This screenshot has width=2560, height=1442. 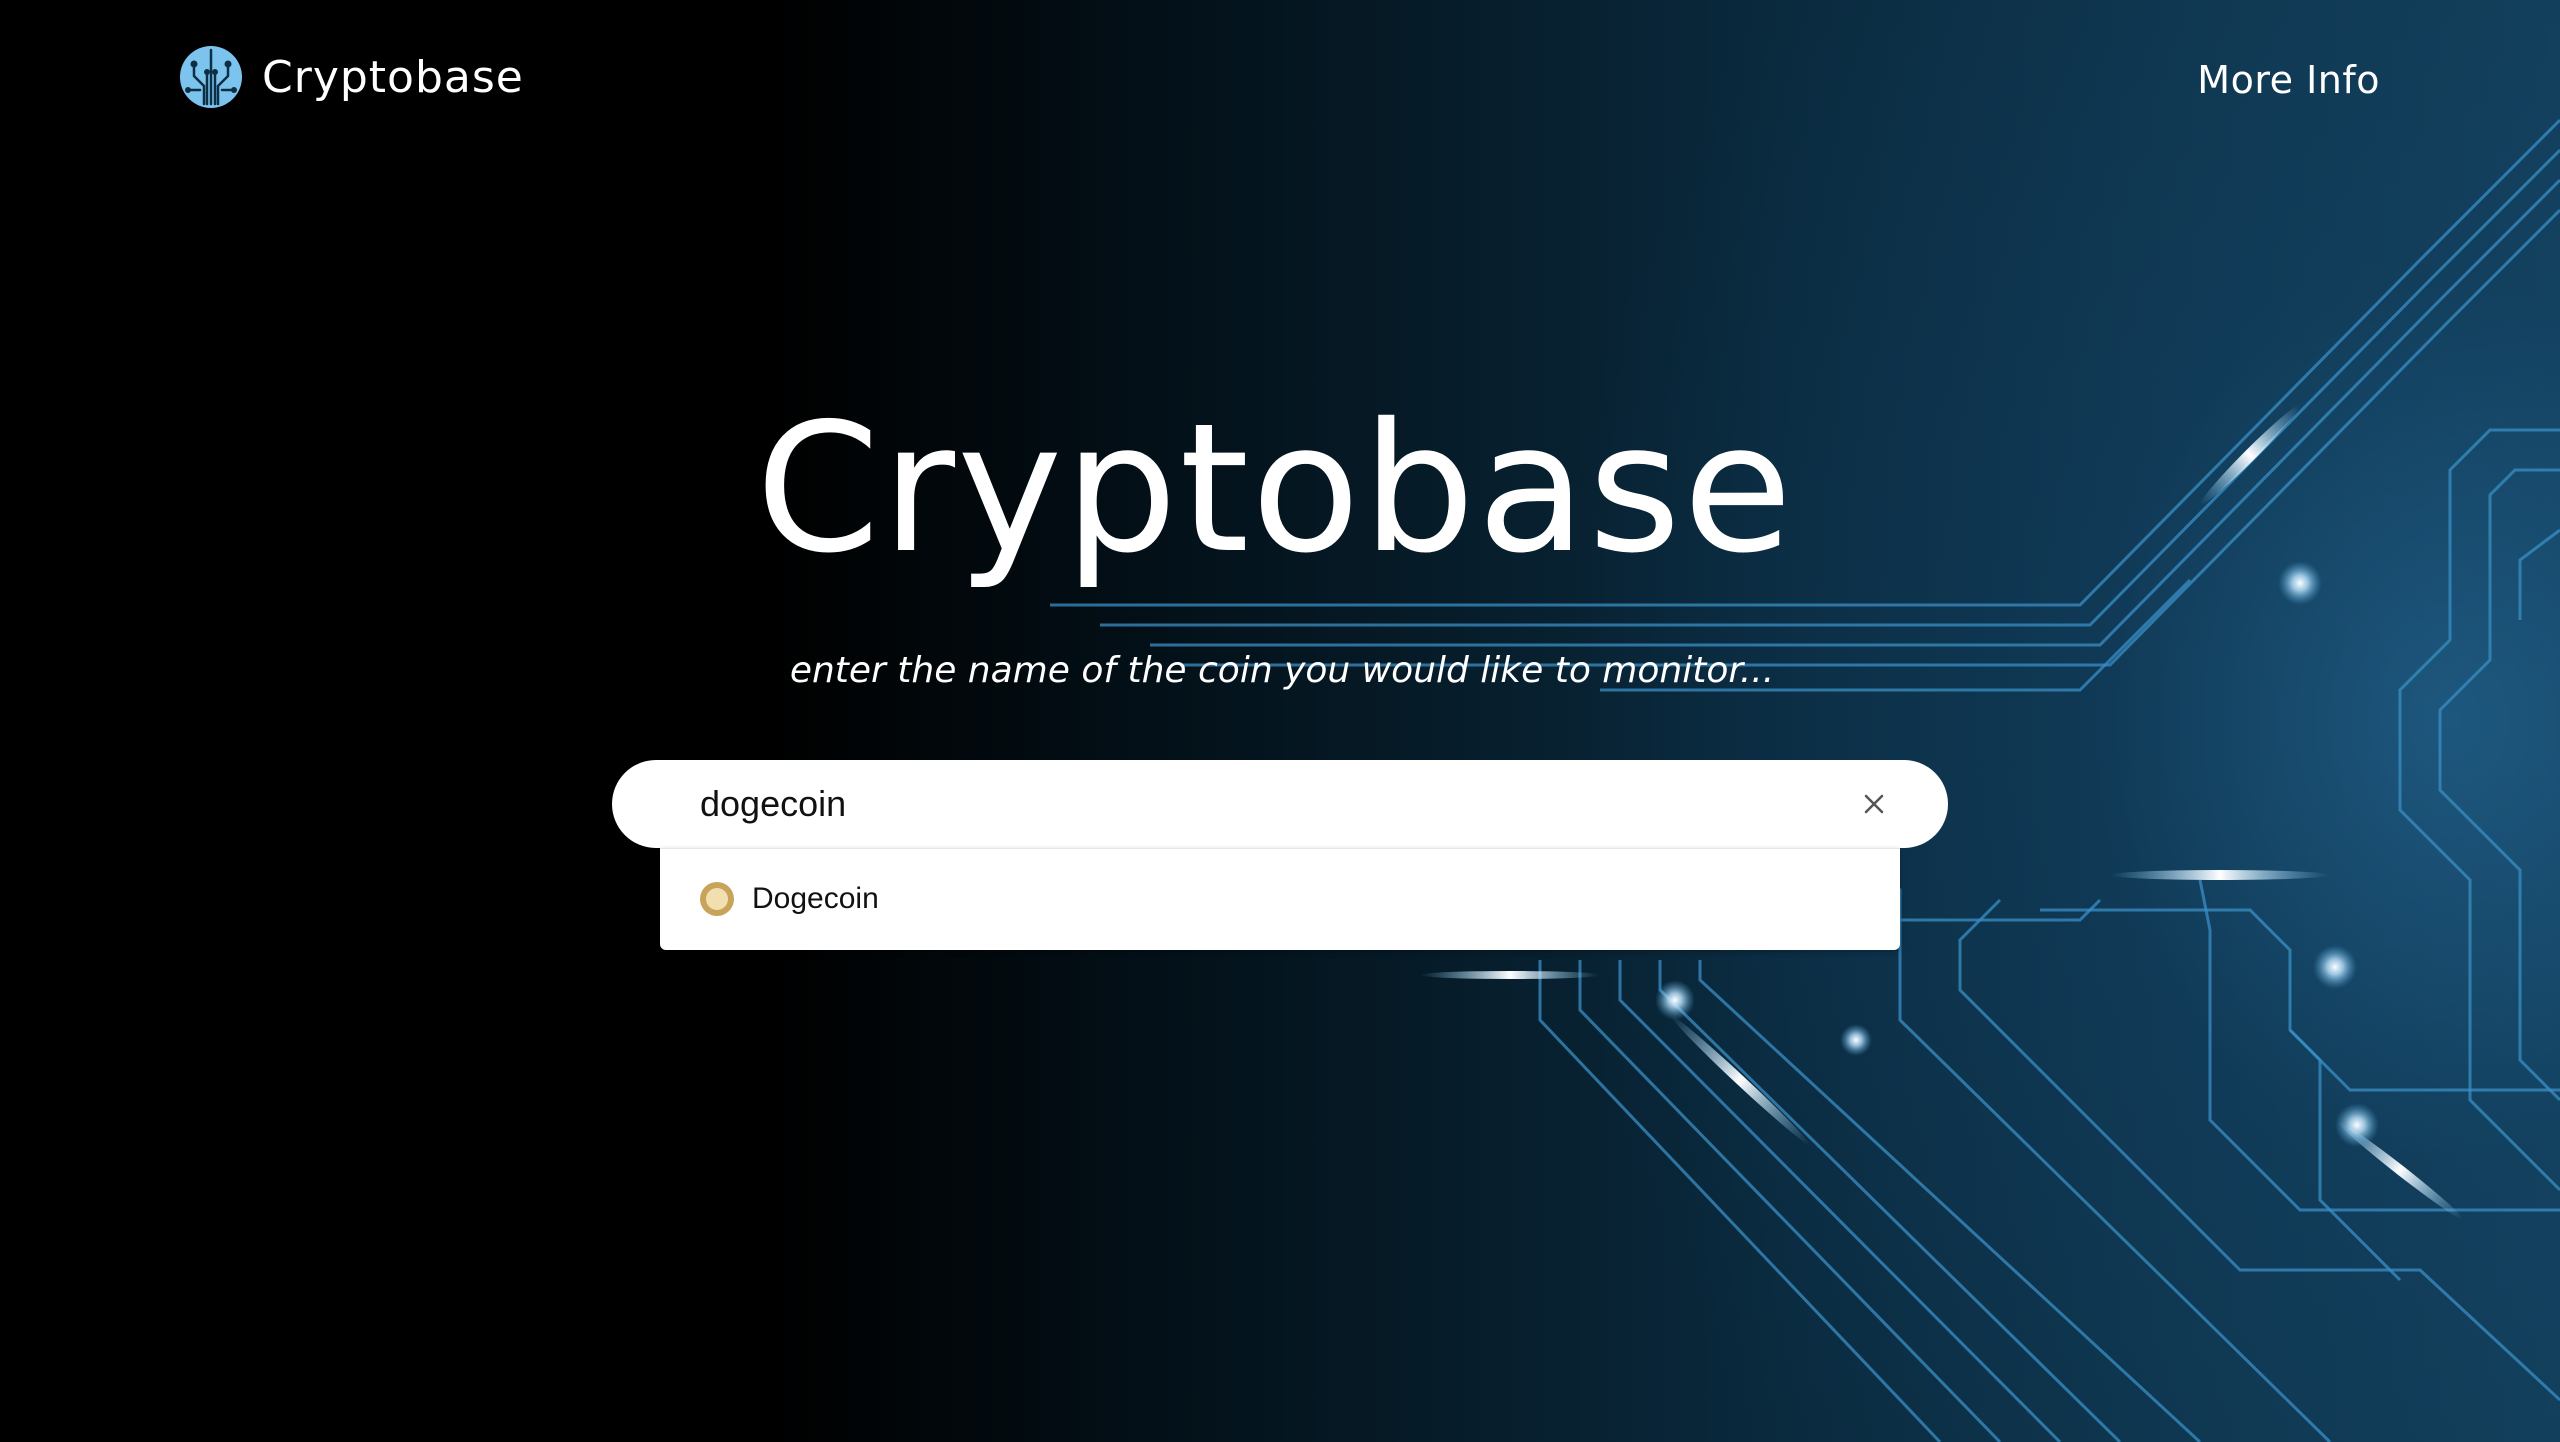 I want to click on suggestion-item: Dogecoin, so click(x=1280, y=899).